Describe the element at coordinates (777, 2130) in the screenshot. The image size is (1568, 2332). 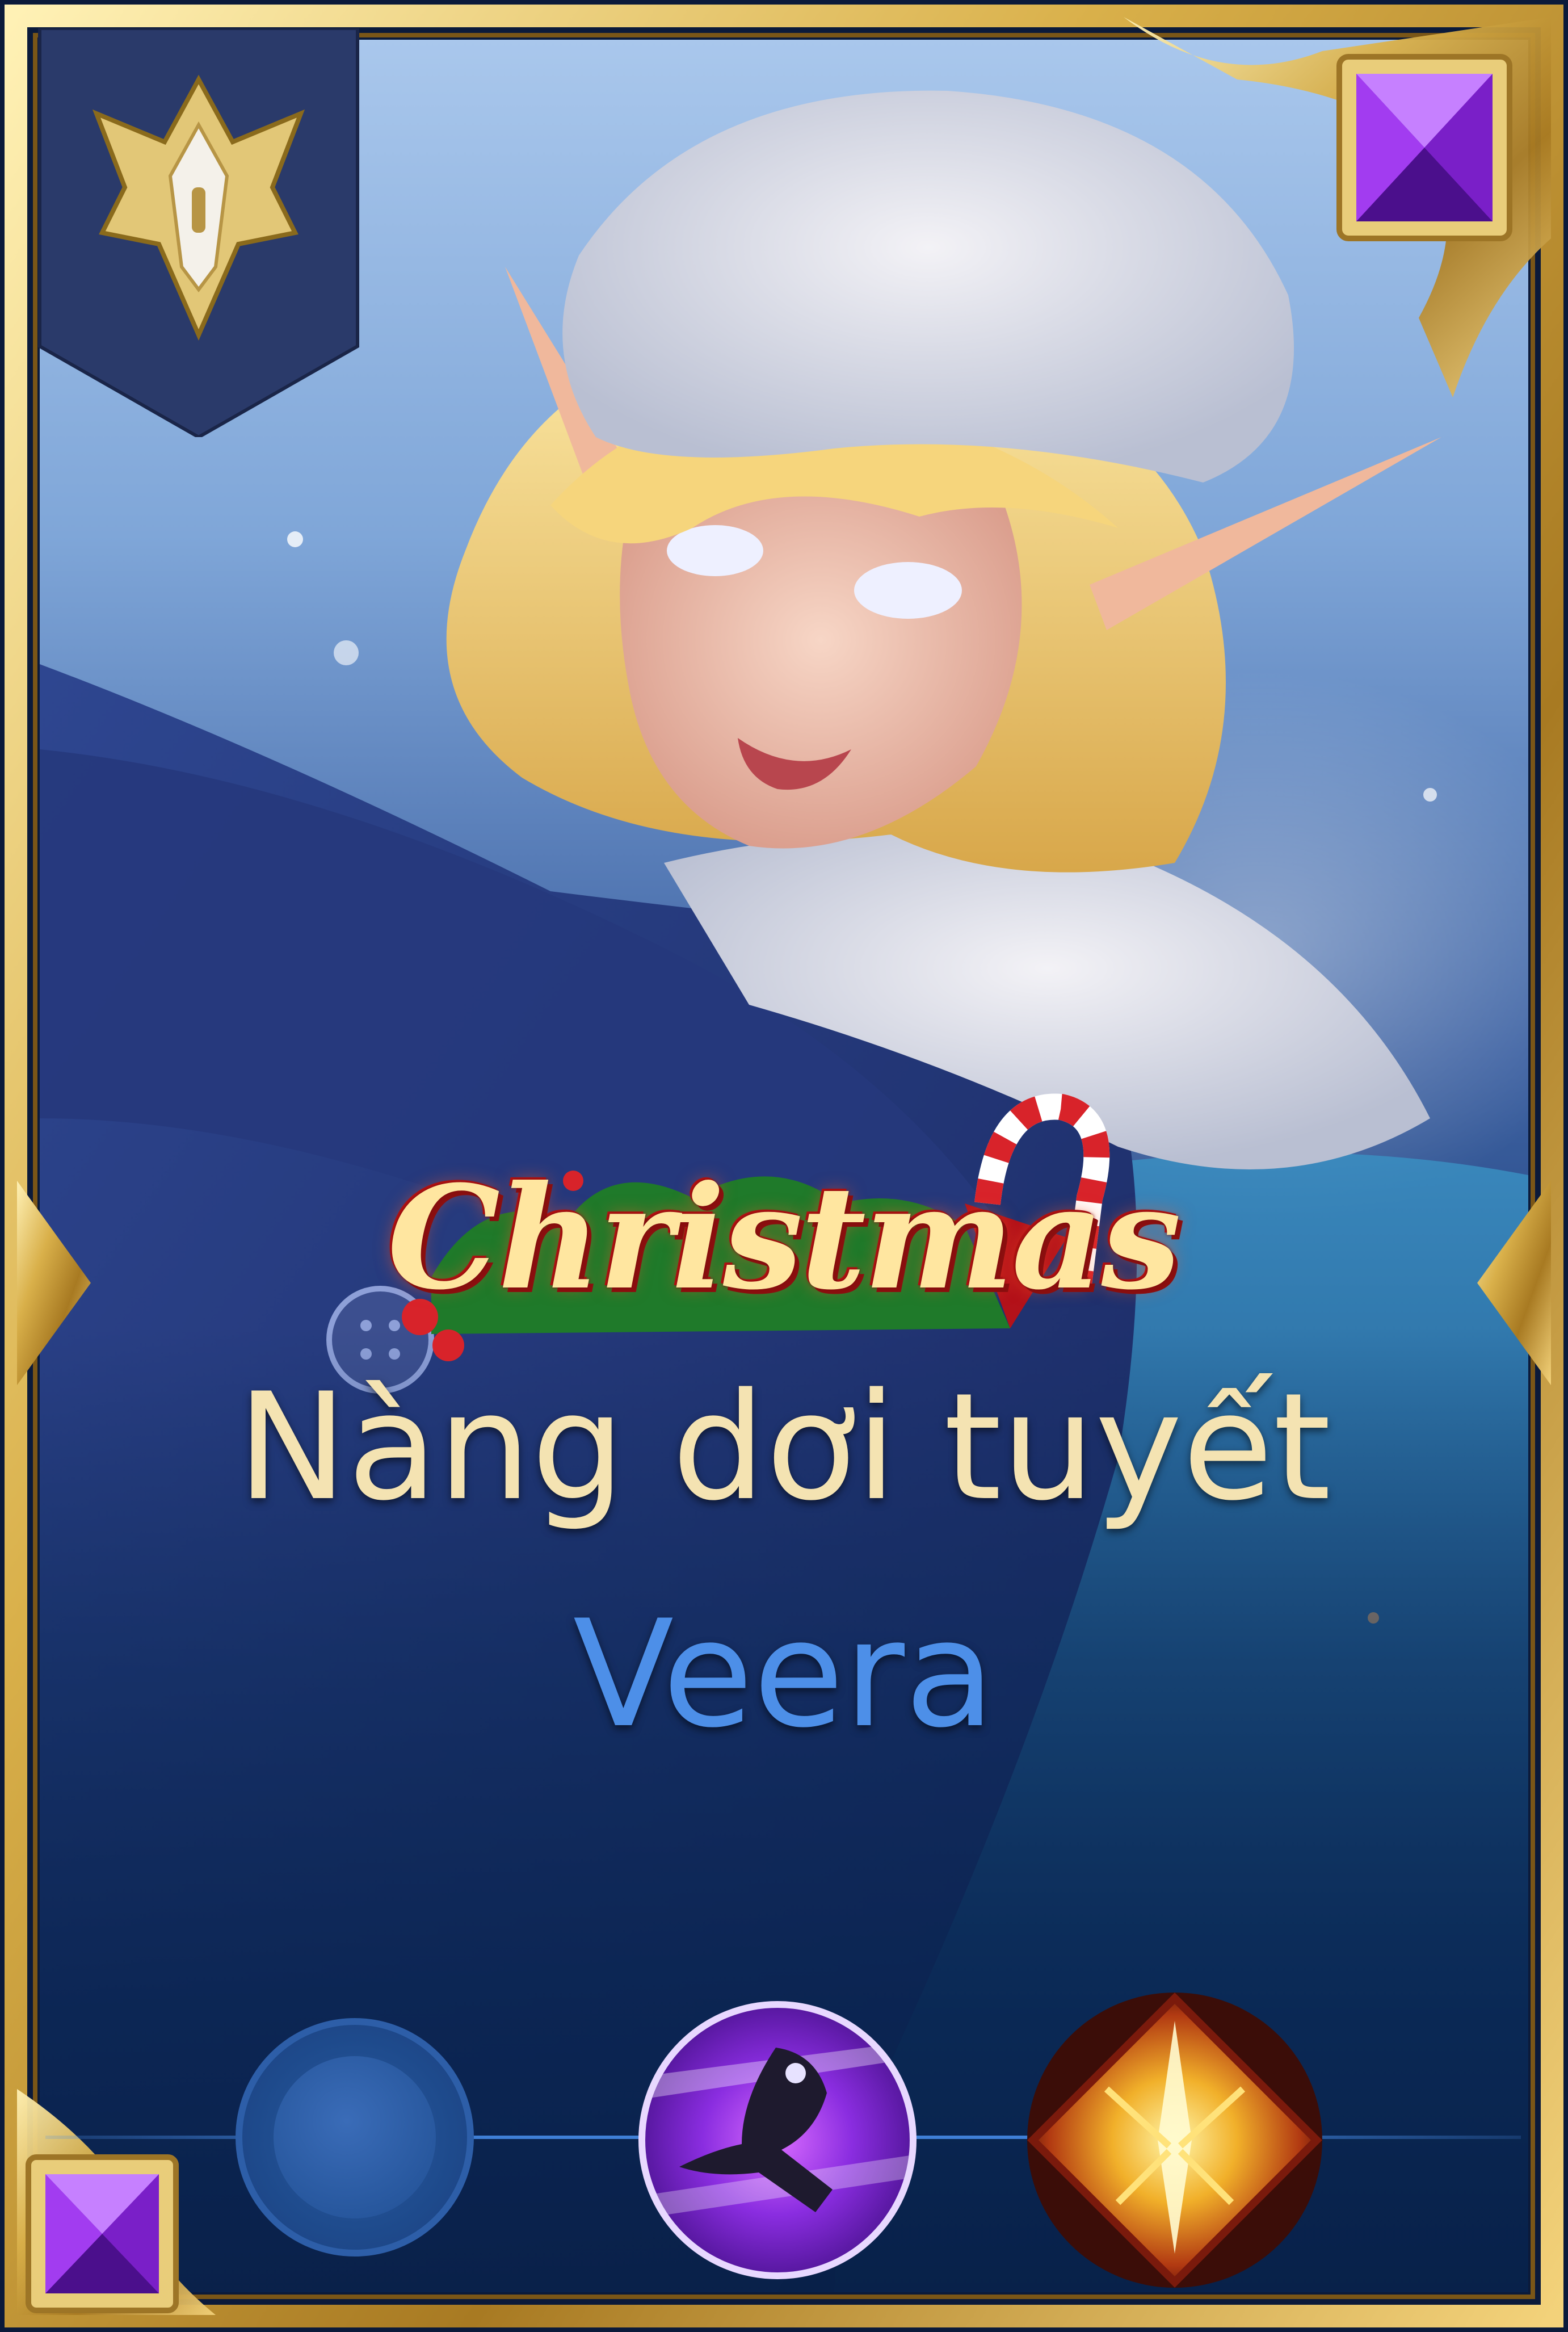
I see `hero-skill-icon` at that location.